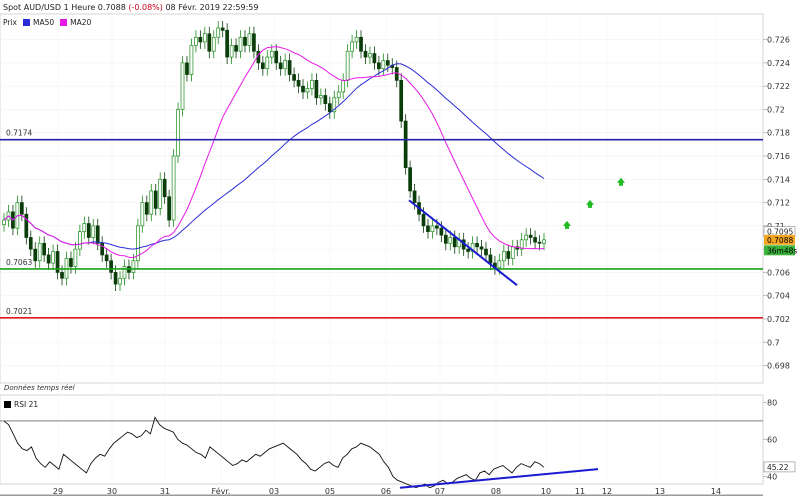  Describe the element at coordinates (19, 133) in the screenshot. I see `level-label: 0.7174` at that location.